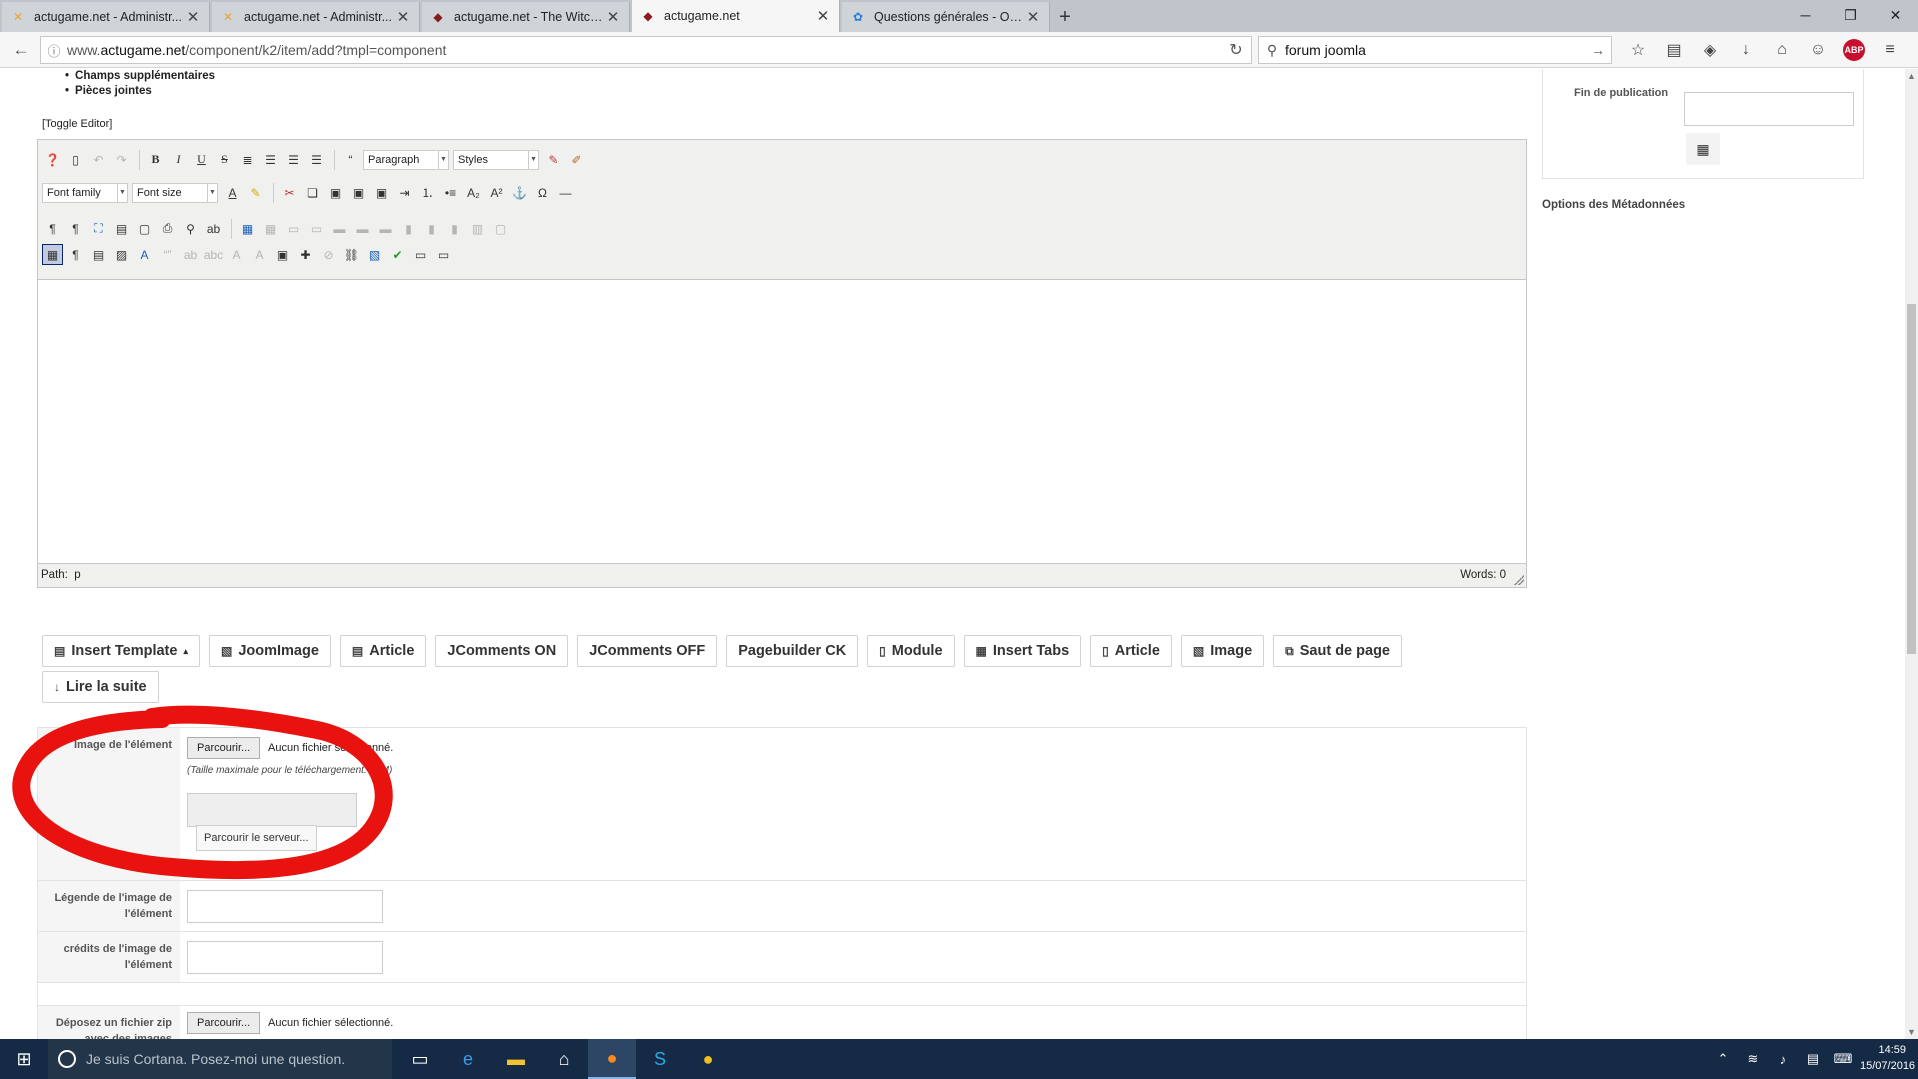 This screenshot has width=1918, height=1079. I want to click on spellcheck-icon: ✔, so click(397, 254).